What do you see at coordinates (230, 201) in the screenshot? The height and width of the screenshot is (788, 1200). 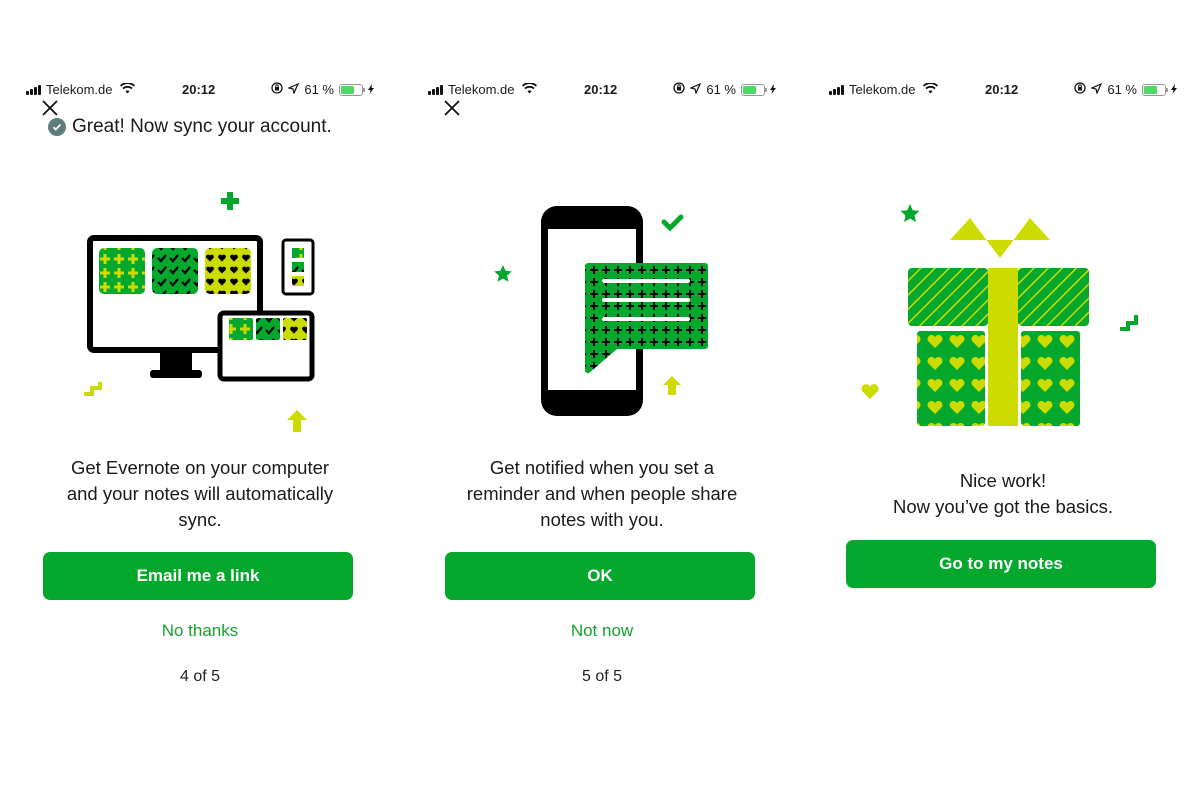 I see `plus-icon` at bounding box center [230, 201].